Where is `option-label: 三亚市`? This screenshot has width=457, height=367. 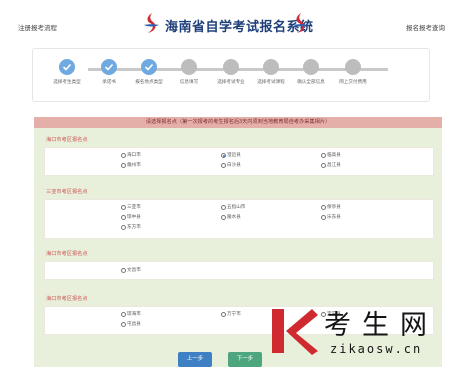
option-label: 三亚市 is located at coordinates (134, 206).